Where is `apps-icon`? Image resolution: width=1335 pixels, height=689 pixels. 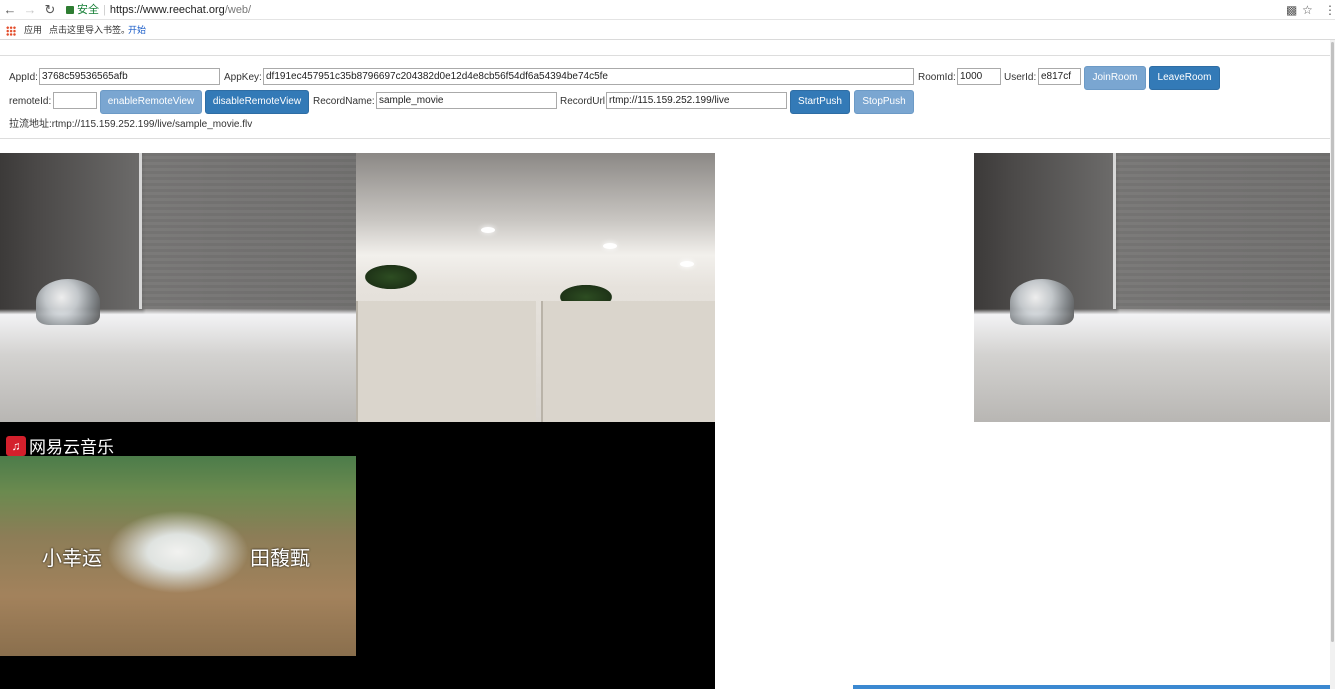
apps-icon is located at coordinates (11, 31).